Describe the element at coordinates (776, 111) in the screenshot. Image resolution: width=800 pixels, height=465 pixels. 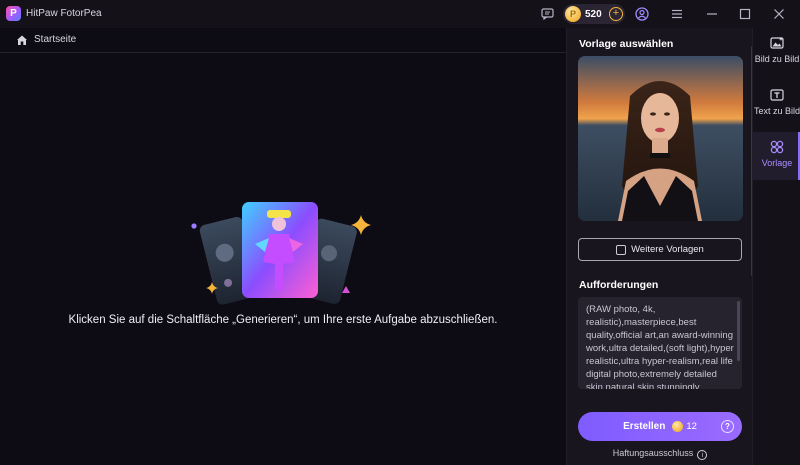
I see `nav-text-to-image-label: Text zu Bild` at that location.